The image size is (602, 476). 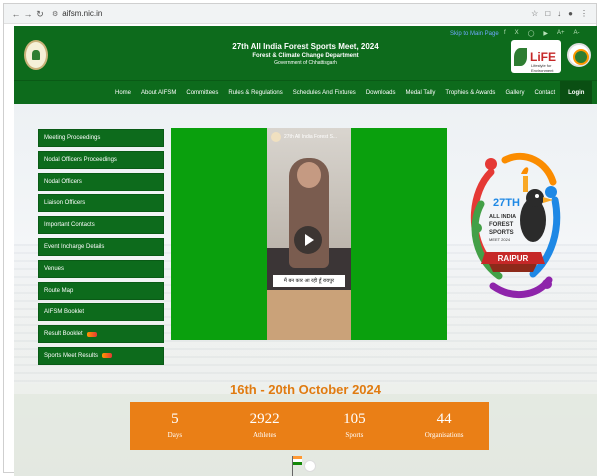 I want to click on nav-item-home: Home, so click(x=123, y=93).